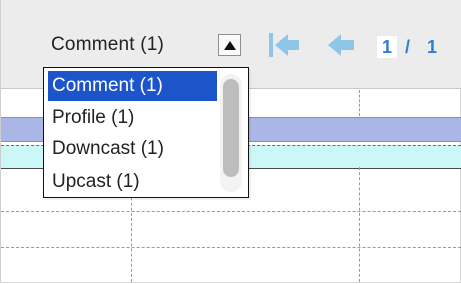 The width and height of the screenshot is (461, 284). What do you see at coordinates (132, 118) in the screenshot?
I see `dropdown-option-profile: Profile (1)` at bounding box center [132, 118].